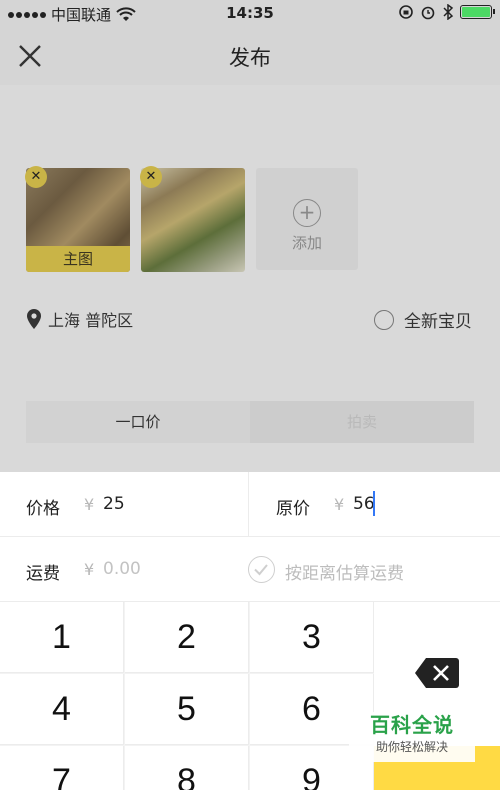 The image size is (500, 790). I want to click on shipping-row: 运费 ¥ 0.00 按距离估算运费, so click(250, 569).